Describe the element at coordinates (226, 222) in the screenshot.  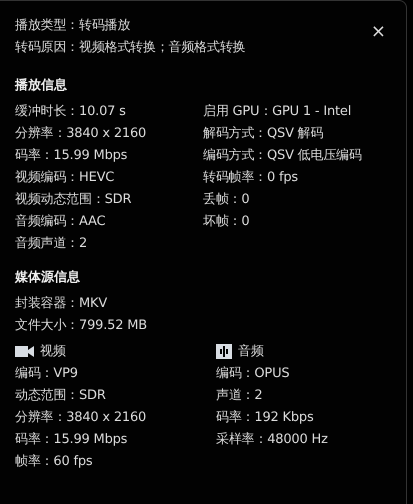
I see `info-text: 坏帧：0` at that location.